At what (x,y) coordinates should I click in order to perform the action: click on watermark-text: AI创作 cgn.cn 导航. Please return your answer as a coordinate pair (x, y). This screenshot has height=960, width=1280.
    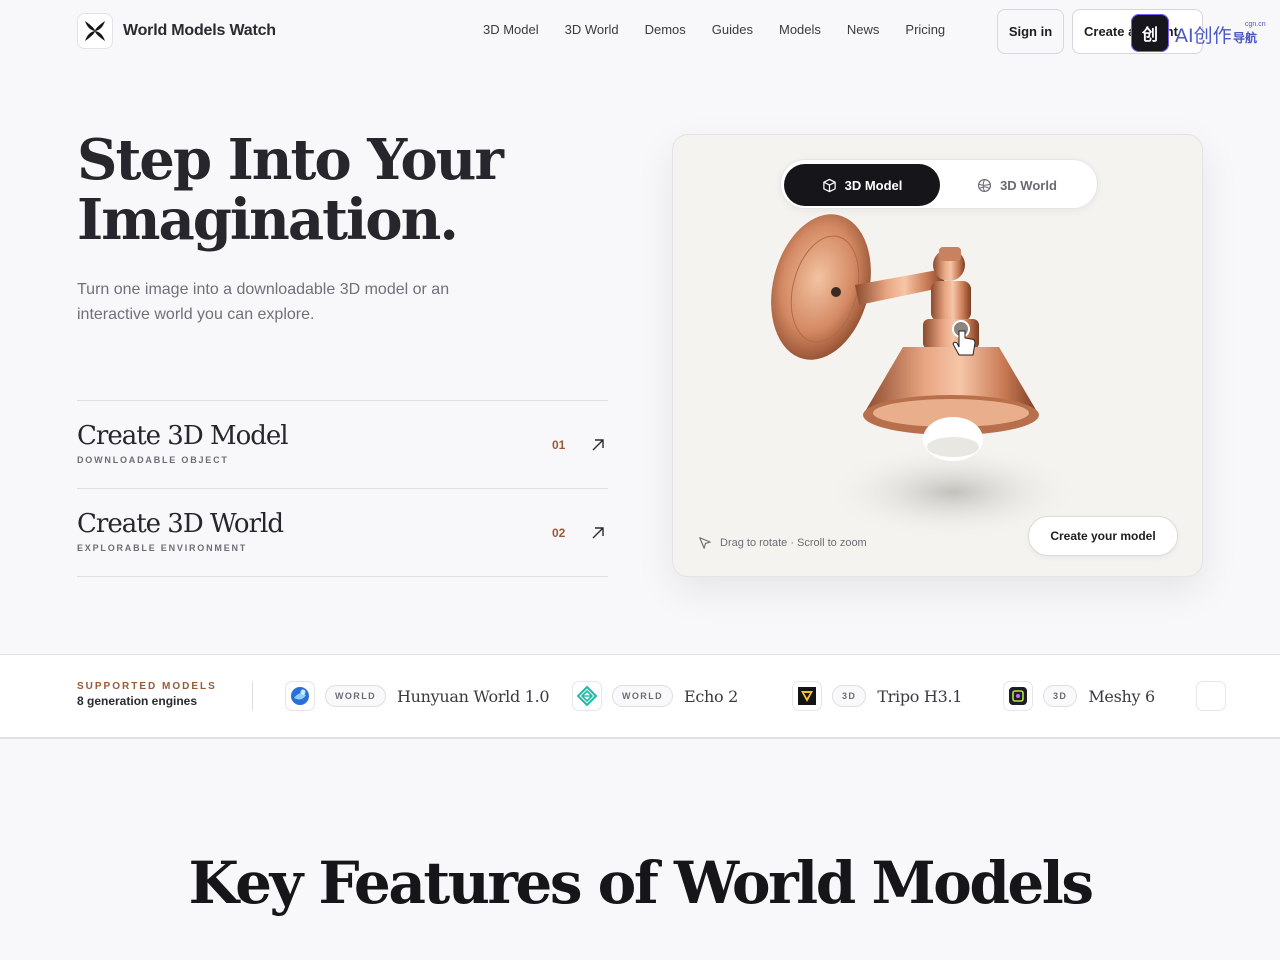
    Looking at the image, I should click on (1219, 33).